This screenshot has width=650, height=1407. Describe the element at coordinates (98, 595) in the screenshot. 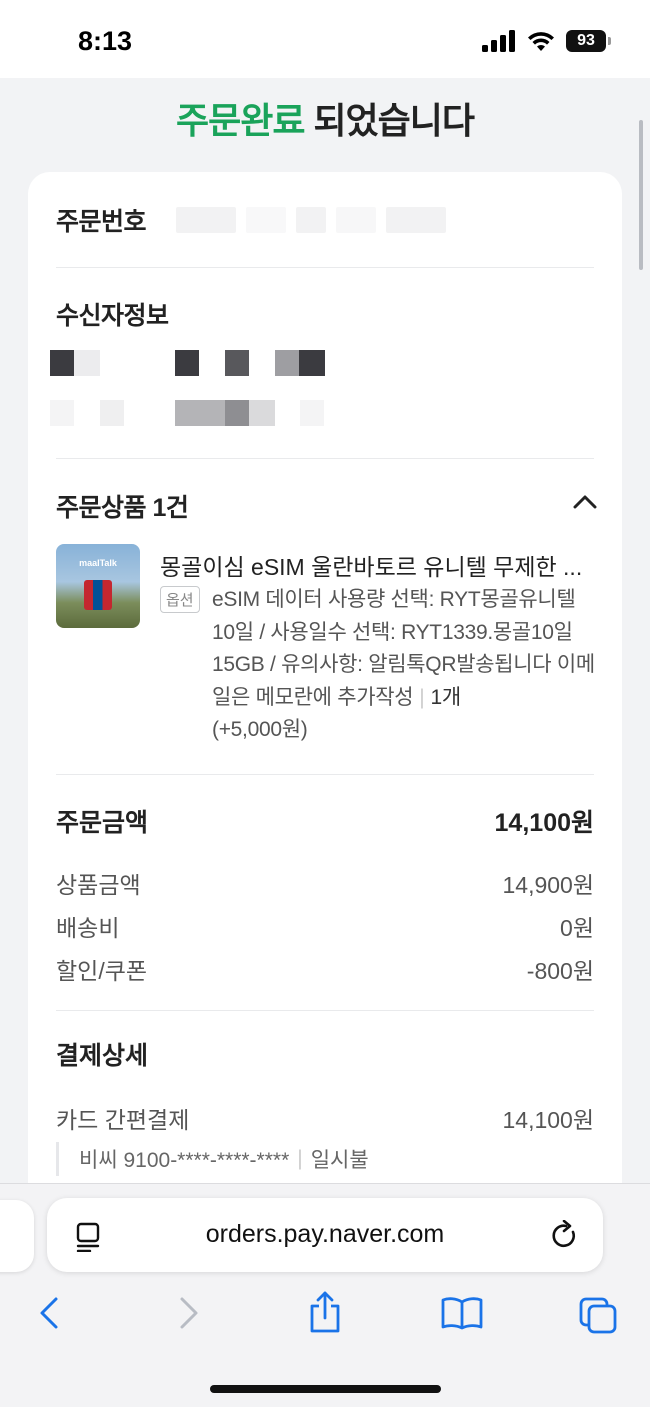

I see `mongolia-flag-icon` at that location.